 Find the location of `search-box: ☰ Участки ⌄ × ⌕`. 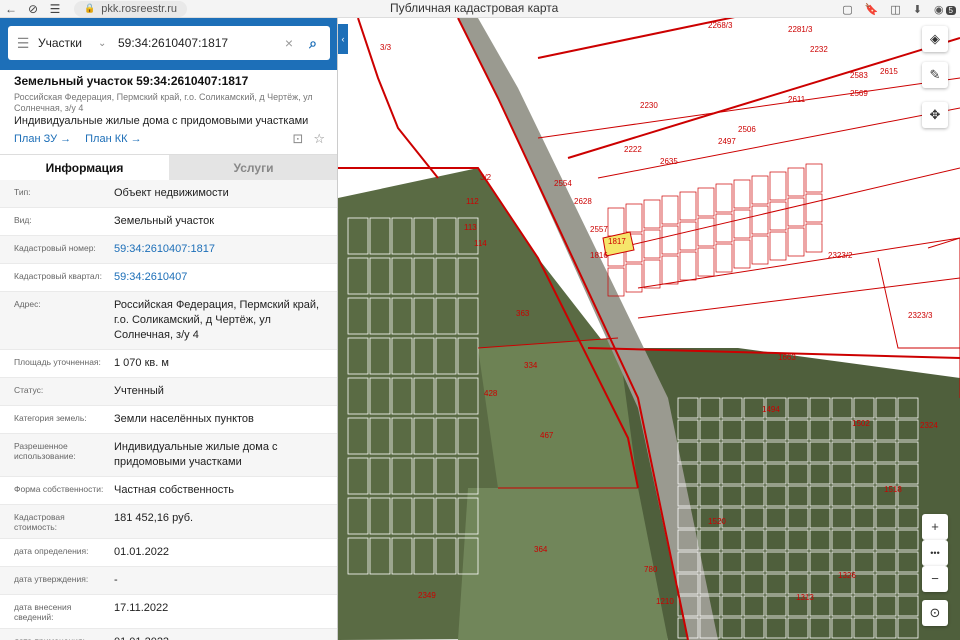

search-box: ☰ Участки ⌄ × ⌕ is located at coordinates (169, 43).